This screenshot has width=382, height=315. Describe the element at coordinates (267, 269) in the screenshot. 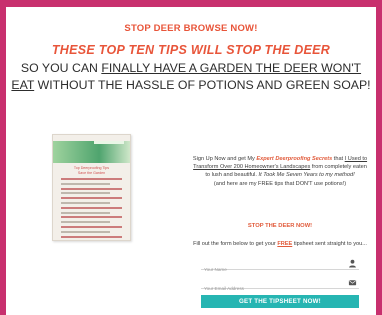

I see `name-input` at that location.